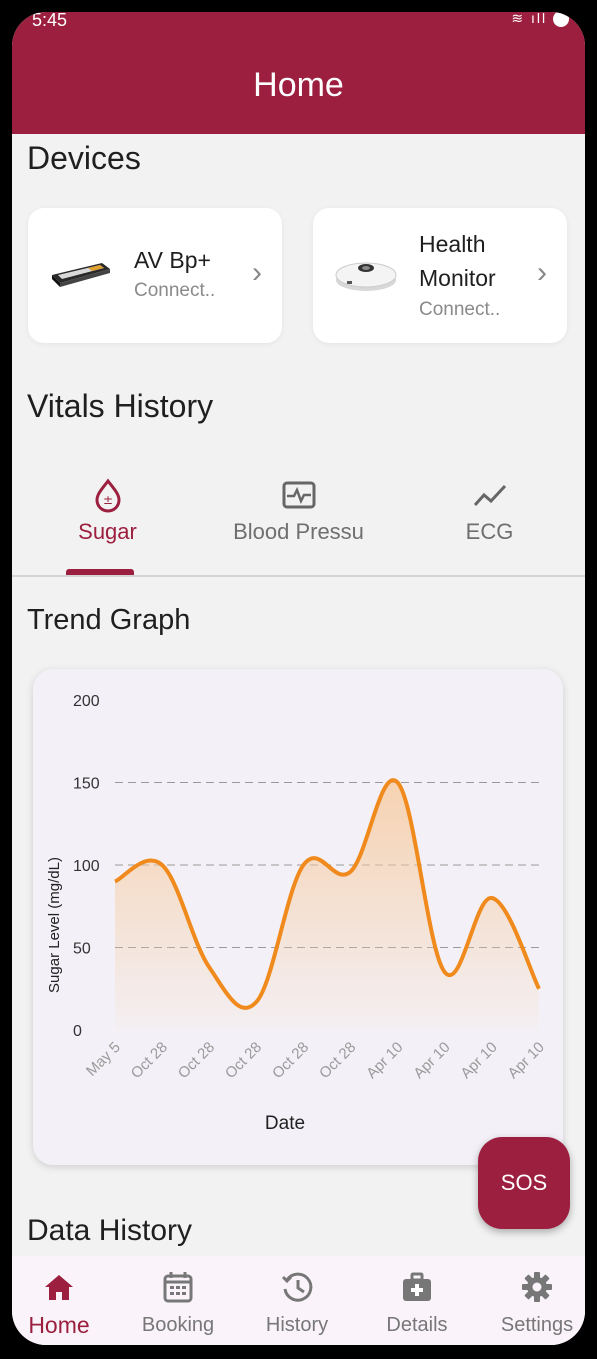  What do you see at coordinates (77, 1031) in the screenshot?
I see `y-tick-label: 0` at bounding box center [77, 1031].